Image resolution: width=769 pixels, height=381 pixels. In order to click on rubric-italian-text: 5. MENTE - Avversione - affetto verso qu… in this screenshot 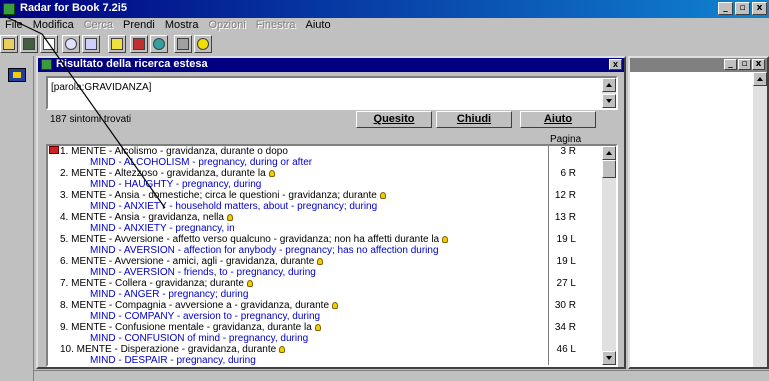, I will do `click(250, 239)`.